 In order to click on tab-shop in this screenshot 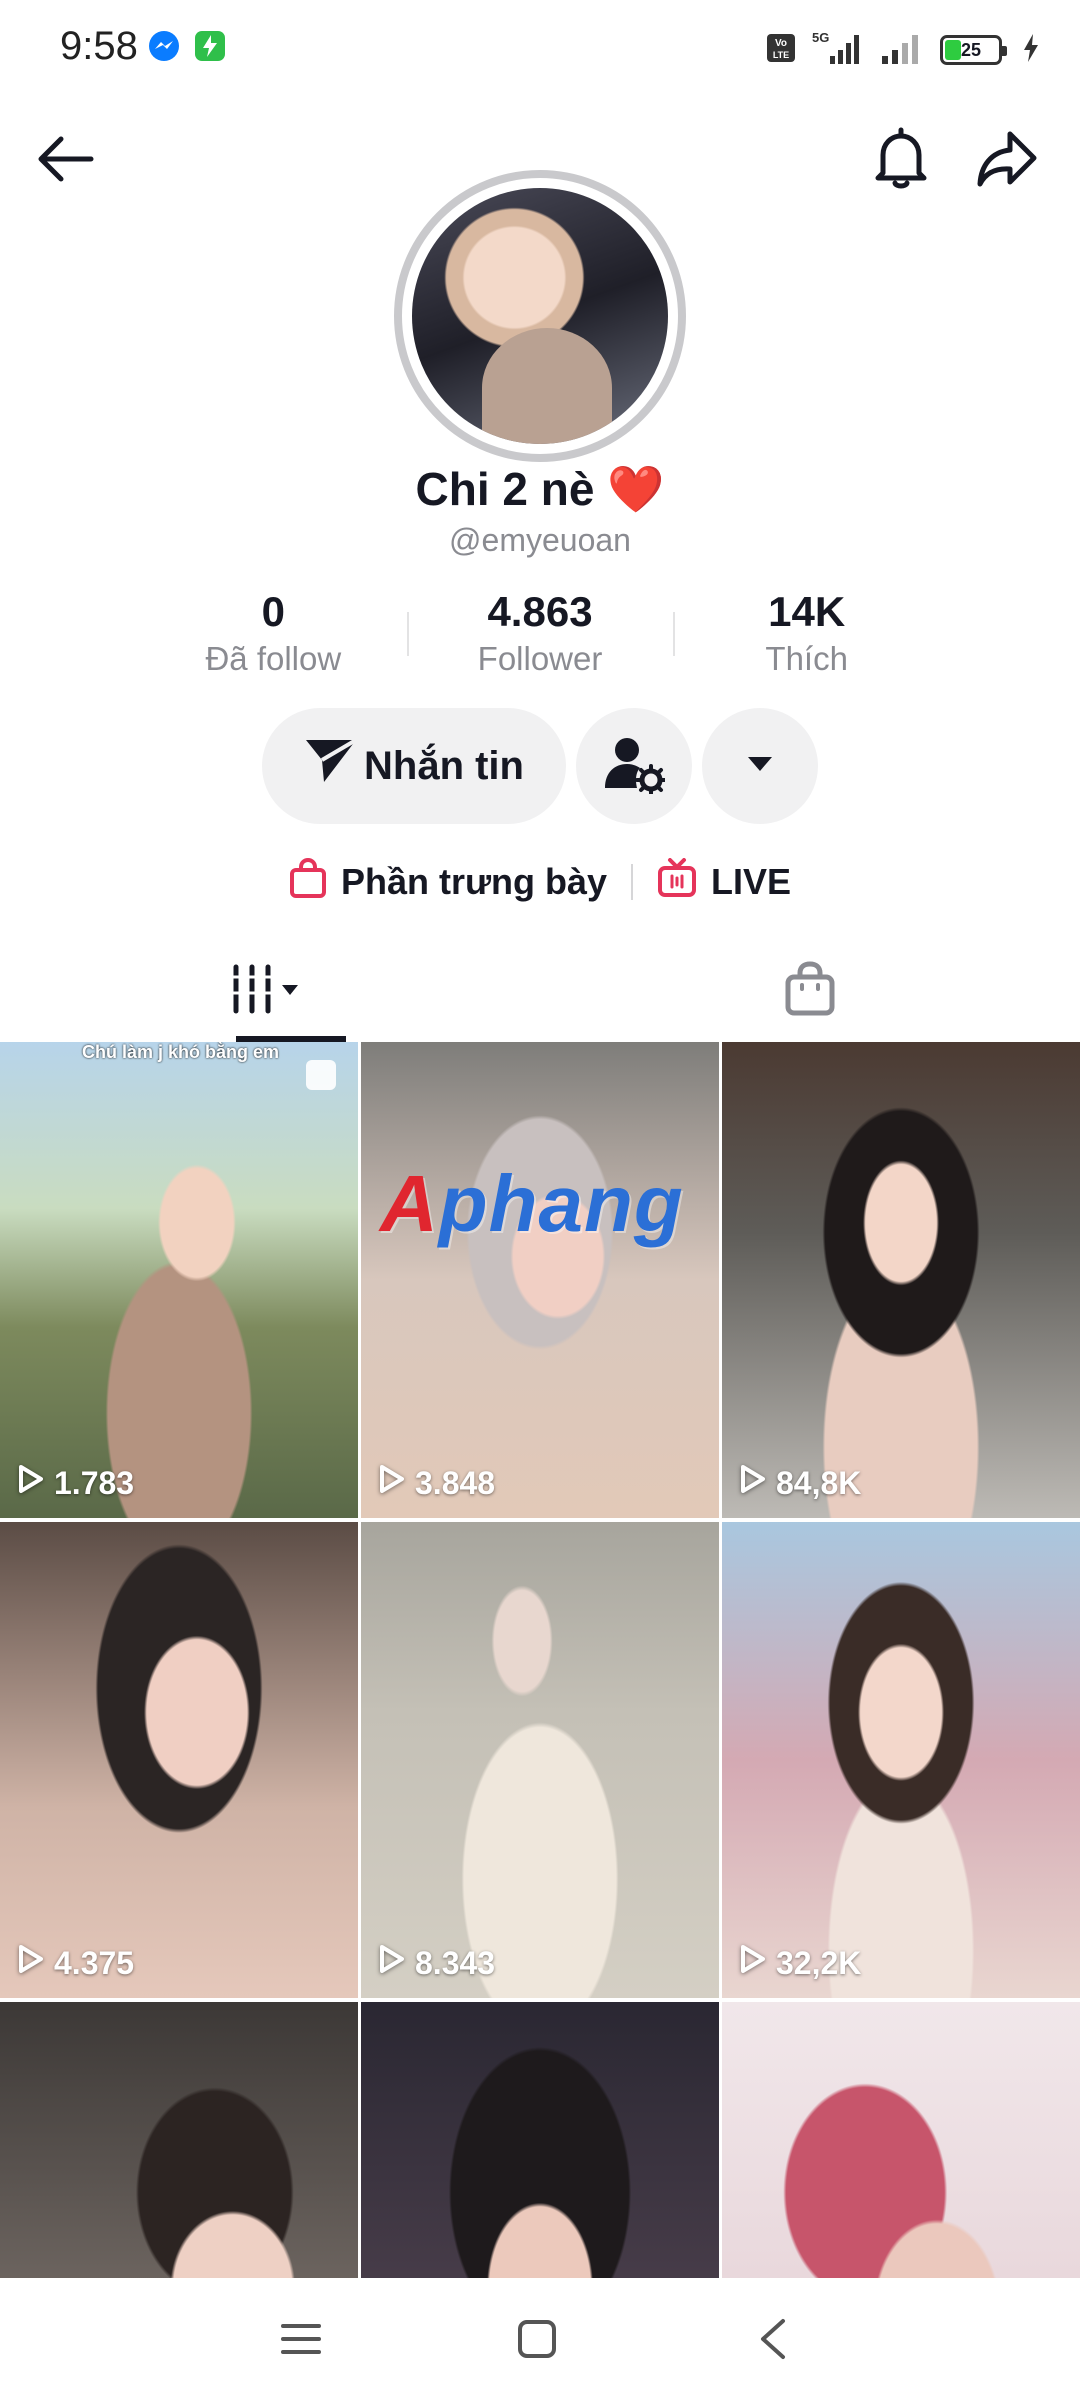, I will do `click(810, 991)`.